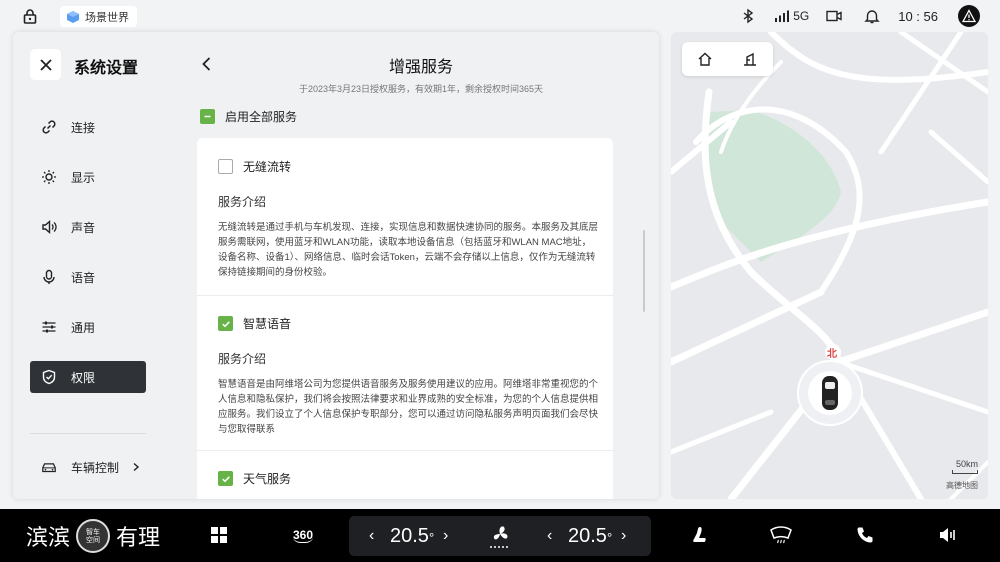  Describe the element at coordinates (590, 536) in the screenshot. I see `right-temperature: 20.5°` at that location.